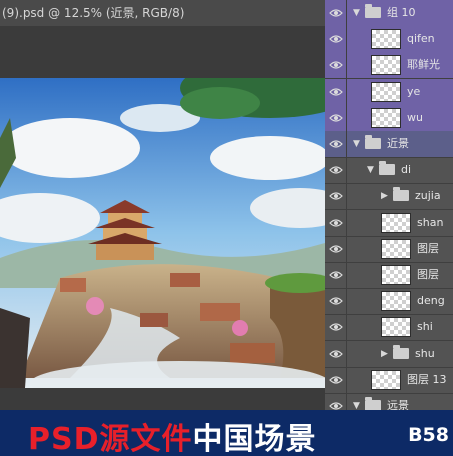  I want to click on layer-row: shan, so click(389, 223).